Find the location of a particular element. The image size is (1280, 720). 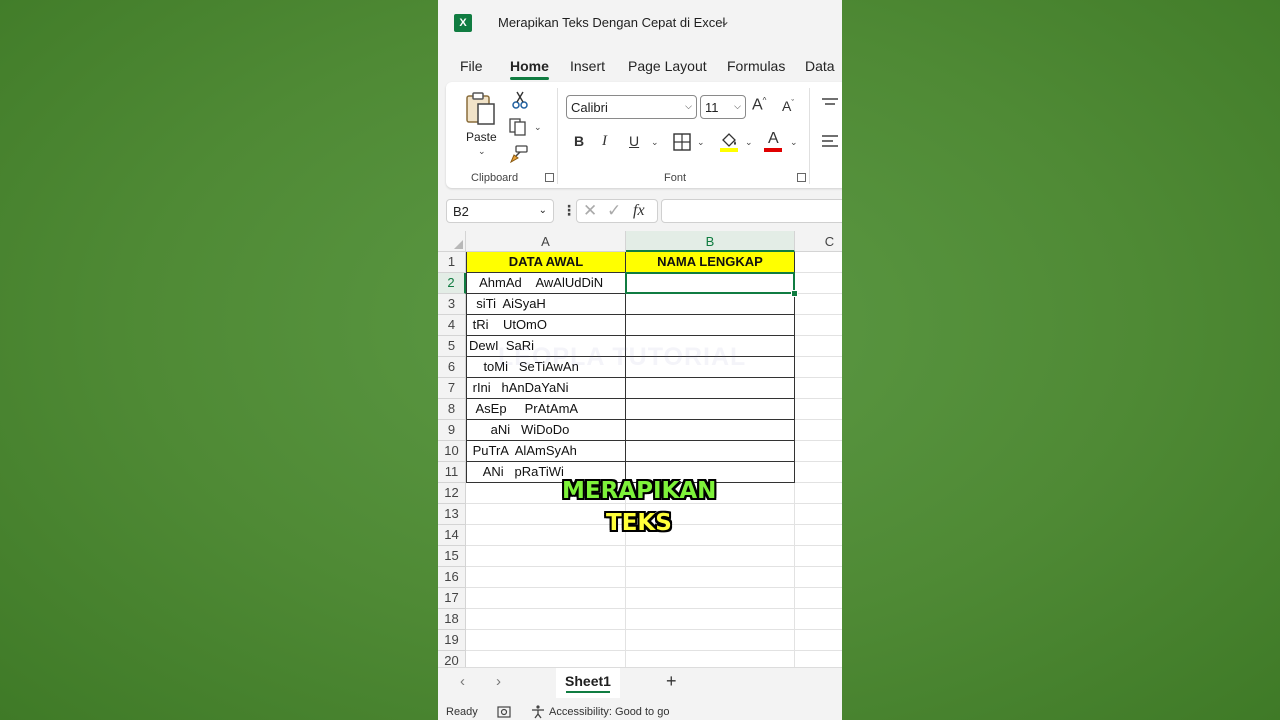

cell-a14 is located at coordinates (546, 535).